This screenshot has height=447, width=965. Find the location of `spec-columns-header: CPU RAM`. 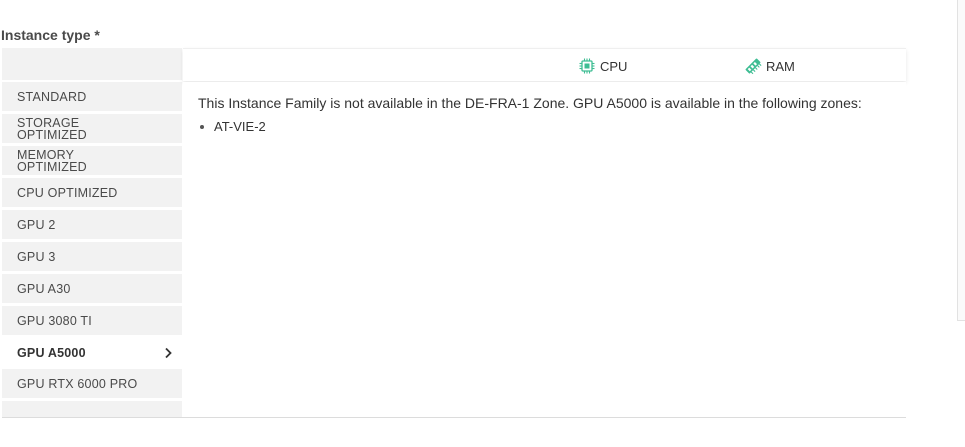

spec-columns-header: CPU RAM is located at coordinates (544, 64).